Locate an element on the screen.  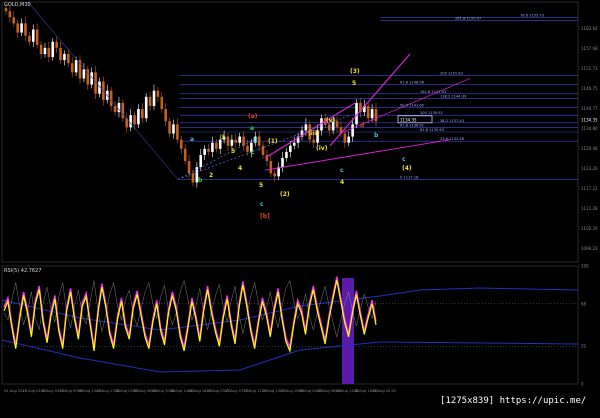
fib-level-label: 61.8 1148.96 is located at coordinates (412, 83).